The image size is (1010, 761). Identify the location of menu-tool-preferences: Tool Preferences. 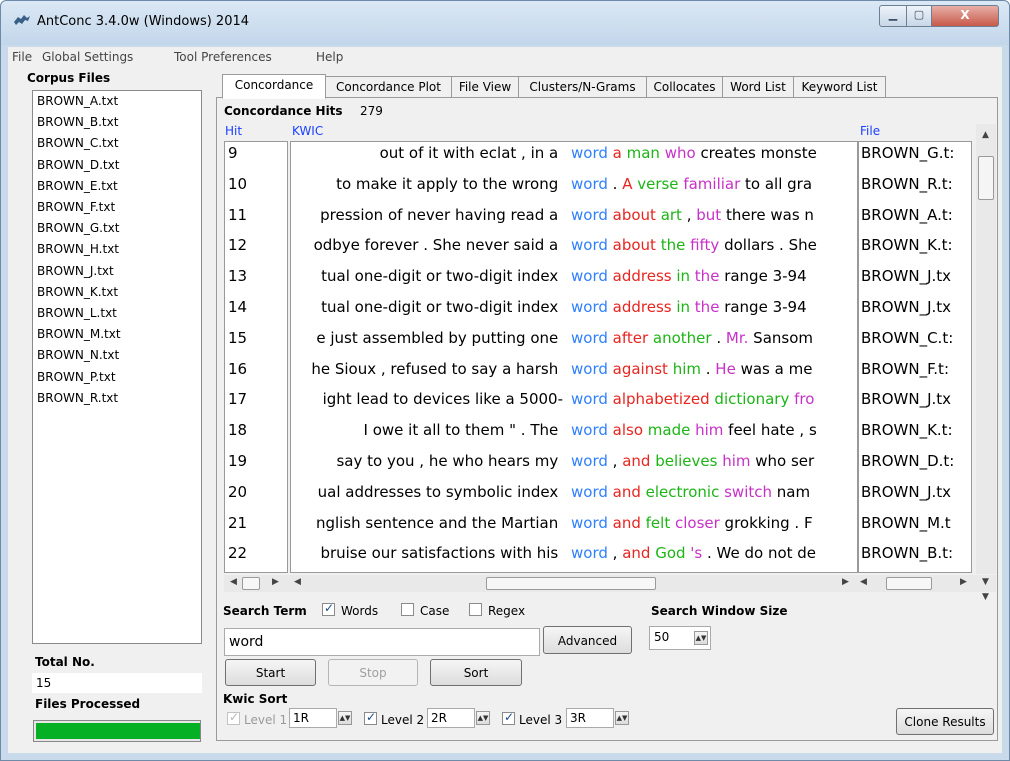
(223, 57).